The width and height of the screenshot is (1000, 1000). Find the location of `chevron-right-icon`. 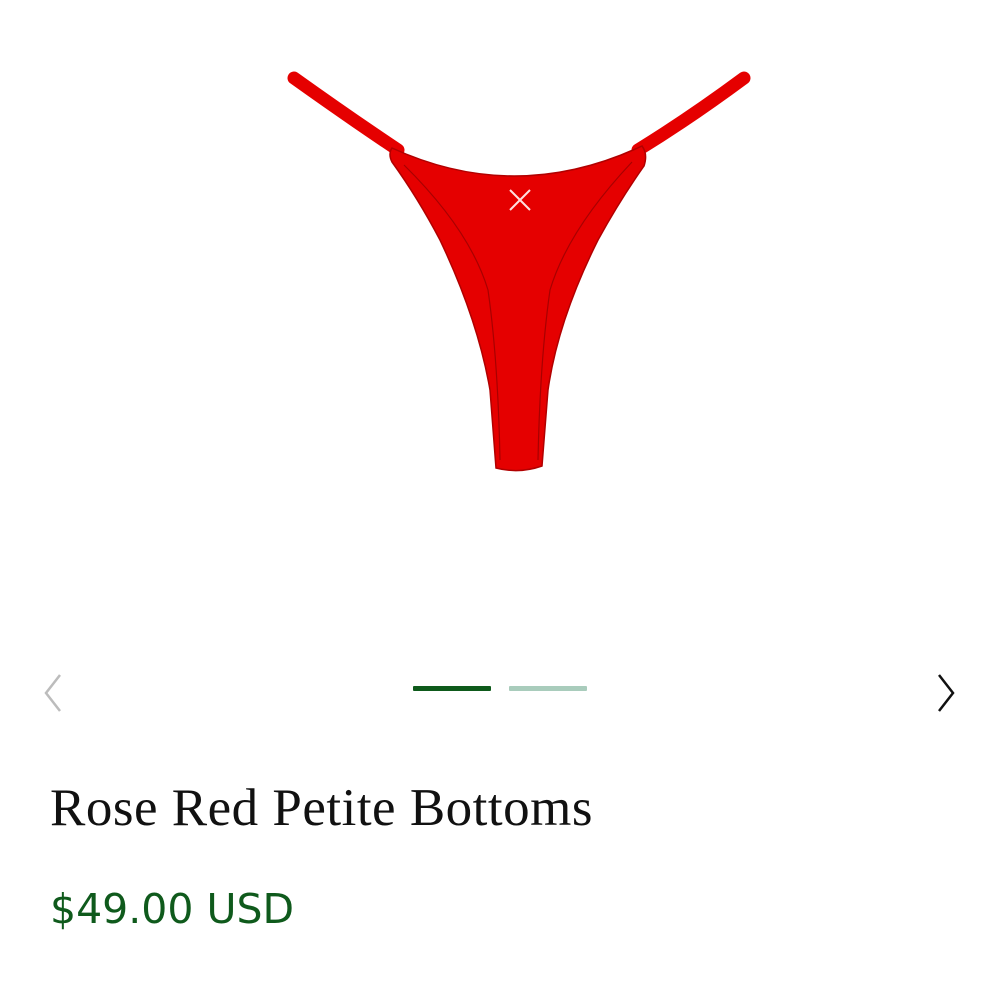

chevron-right-icon is located at coordinates (946, 693).